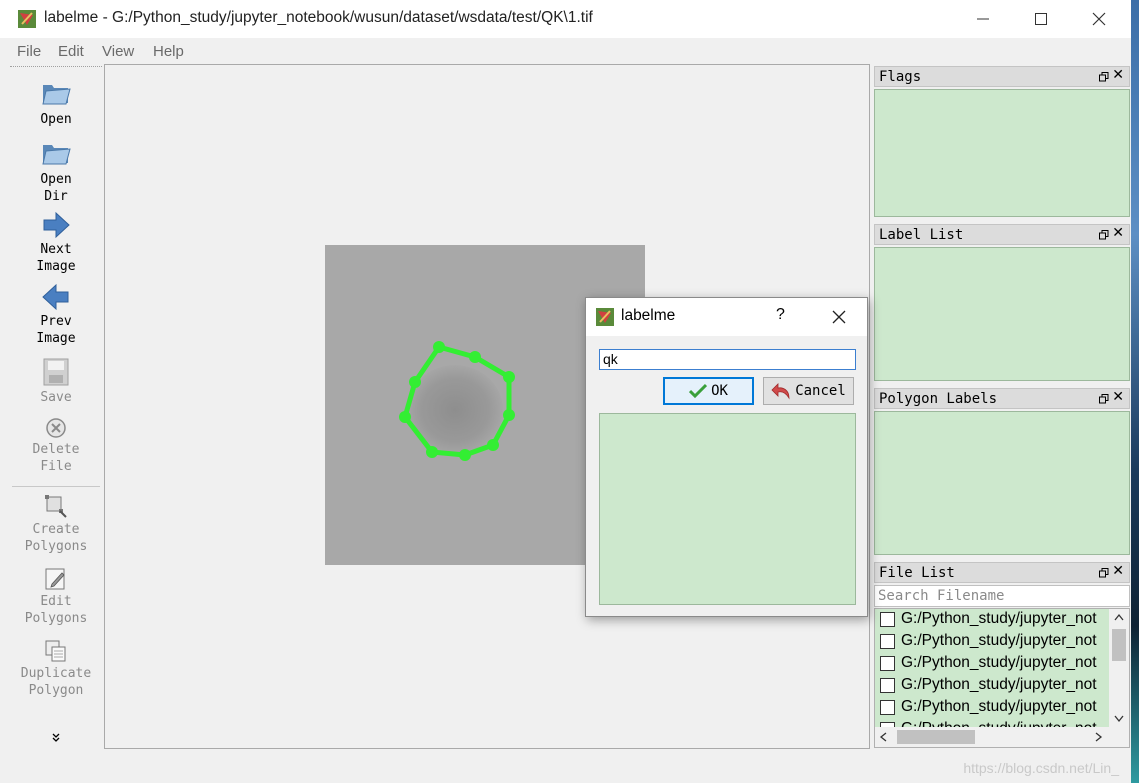 This screenshot has width=1139, height=783. What do you see at coordinates (1002, 314) in the screenshot?
I see `label-list` at bounding box center [1002, 314].